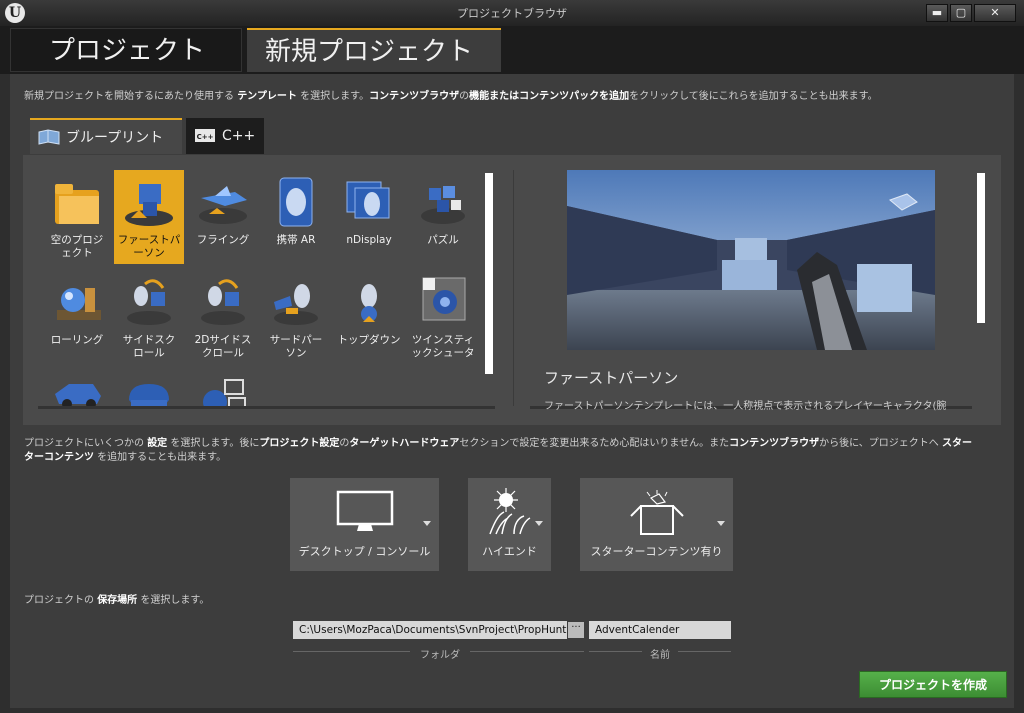  I want to click on twin-stick-icon, so click(444, 299).